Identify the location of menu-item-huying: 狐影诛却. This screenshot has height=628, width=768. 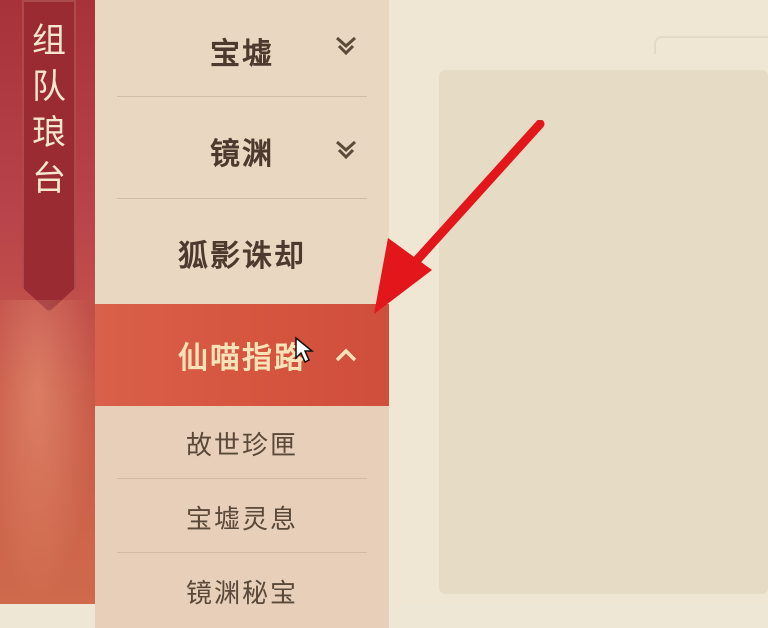
(242, 253).